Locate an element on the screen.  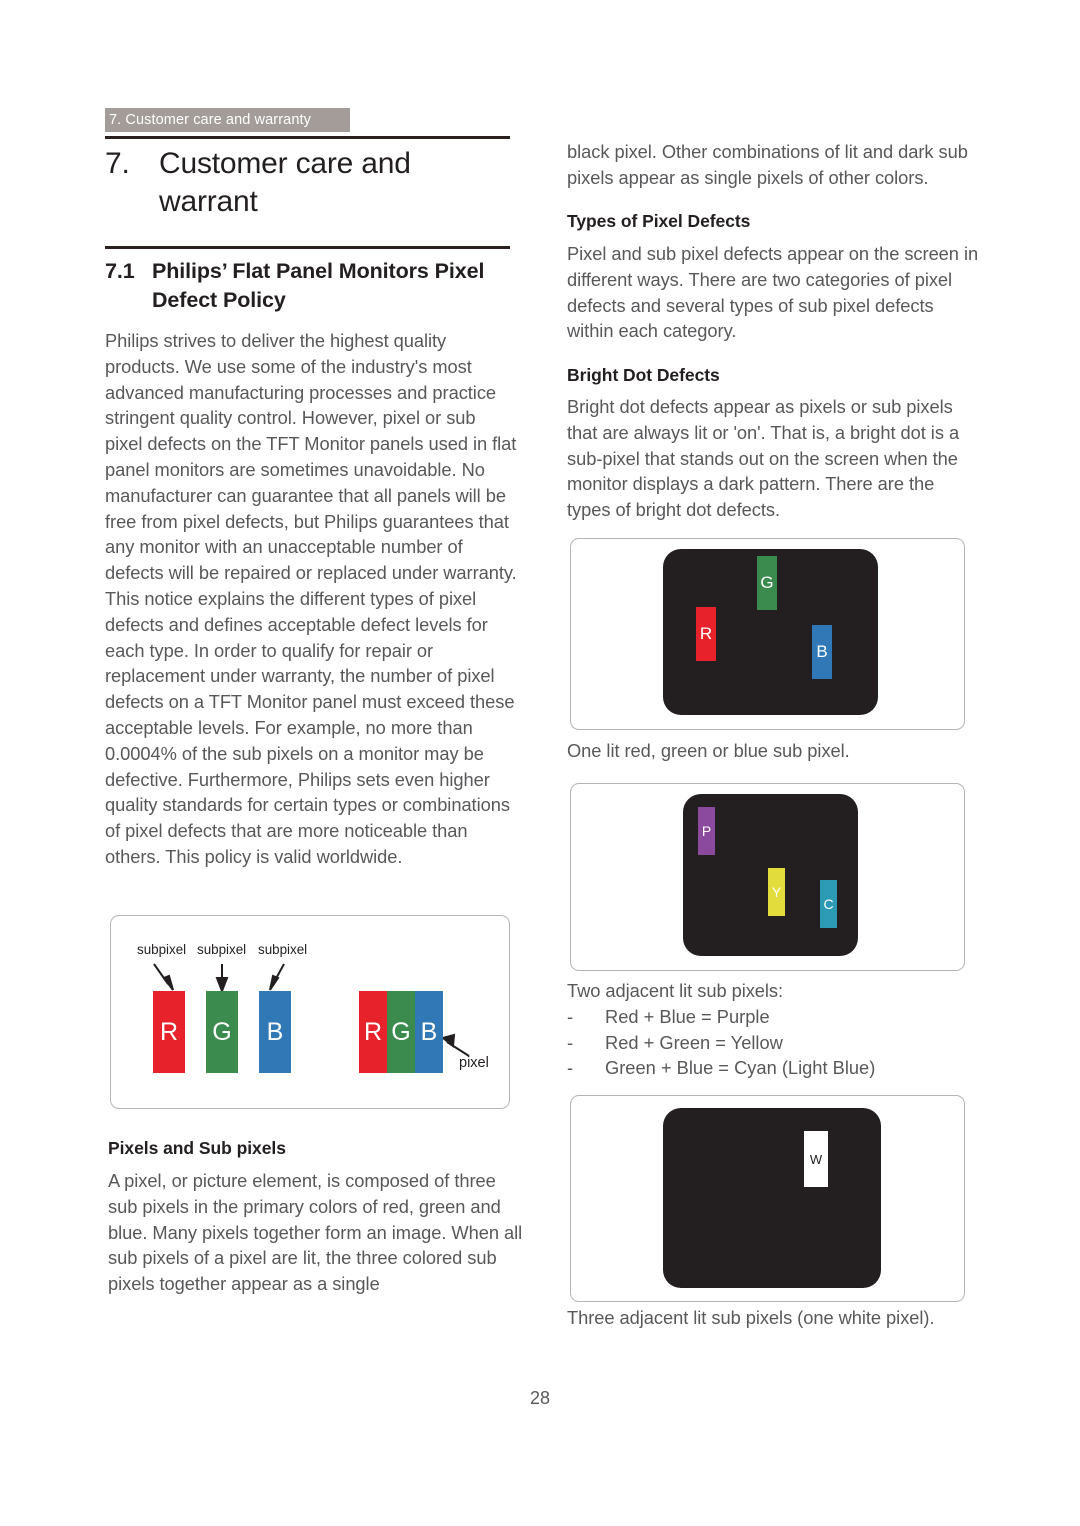
figure-two-caption-intro: Two adjacent lit sub pixels: is located at coordinates (675, 990).